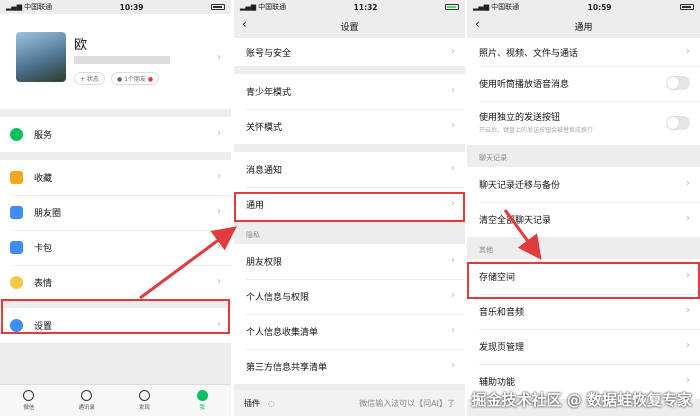 This screenshot has height=416, width=700. I want to click on watermark: 掘金技术社区 @ 数据蛙恢复专家, so click(581, 400).